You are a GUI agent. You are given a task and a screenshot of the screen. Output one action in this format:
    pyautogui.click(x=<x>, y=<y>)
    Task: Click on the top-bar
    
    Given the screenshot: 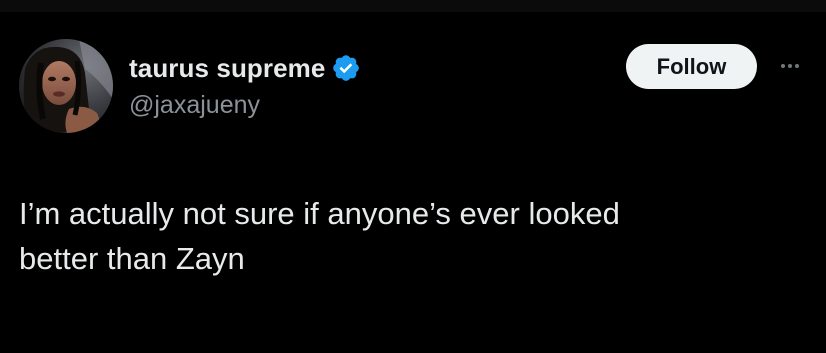 What is the action you would take?
    pyautogui.click(x=413, y=6)
    